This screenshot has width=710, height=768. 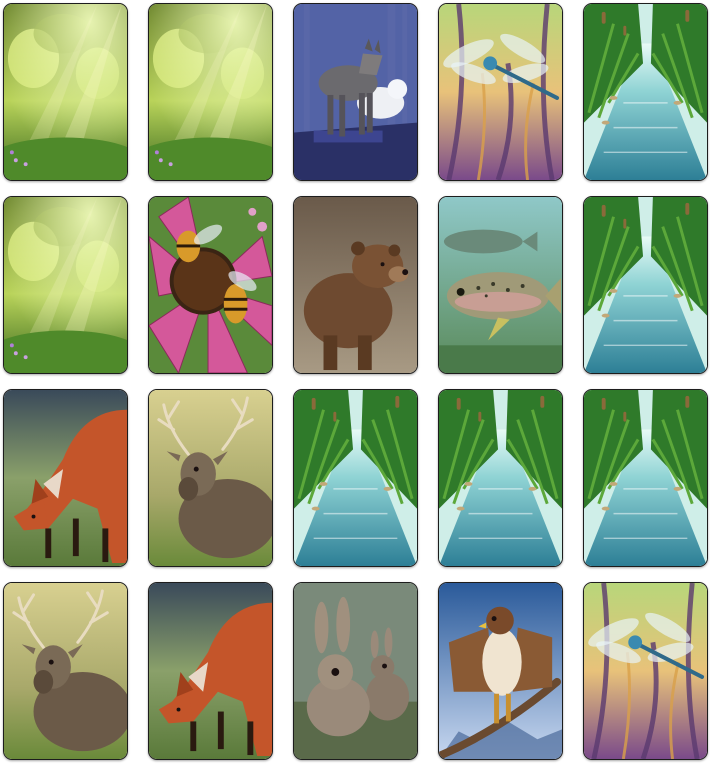 I want to click on bee-on-coneflower-illustration, so click(x=210, y=285).